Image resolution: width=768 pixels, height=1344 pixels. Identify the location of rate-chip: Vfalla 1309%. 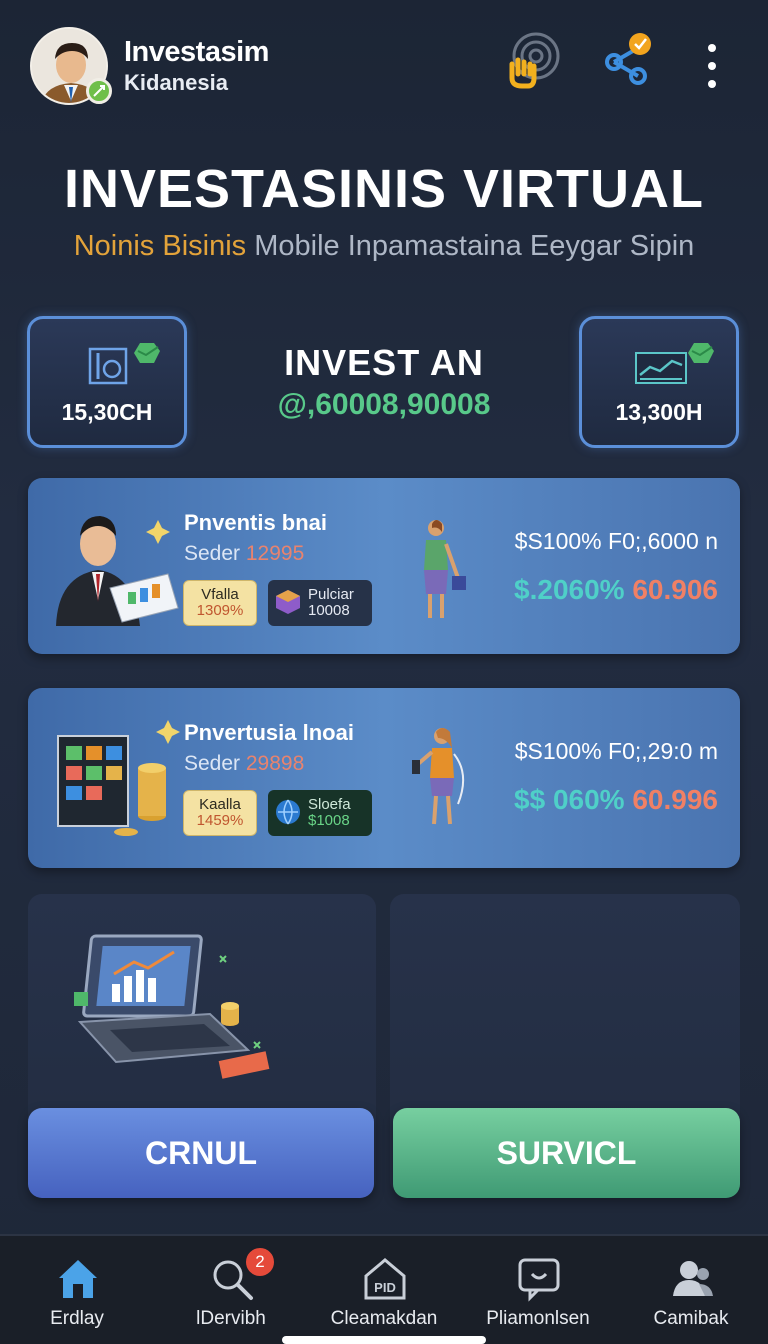
(220, 603).